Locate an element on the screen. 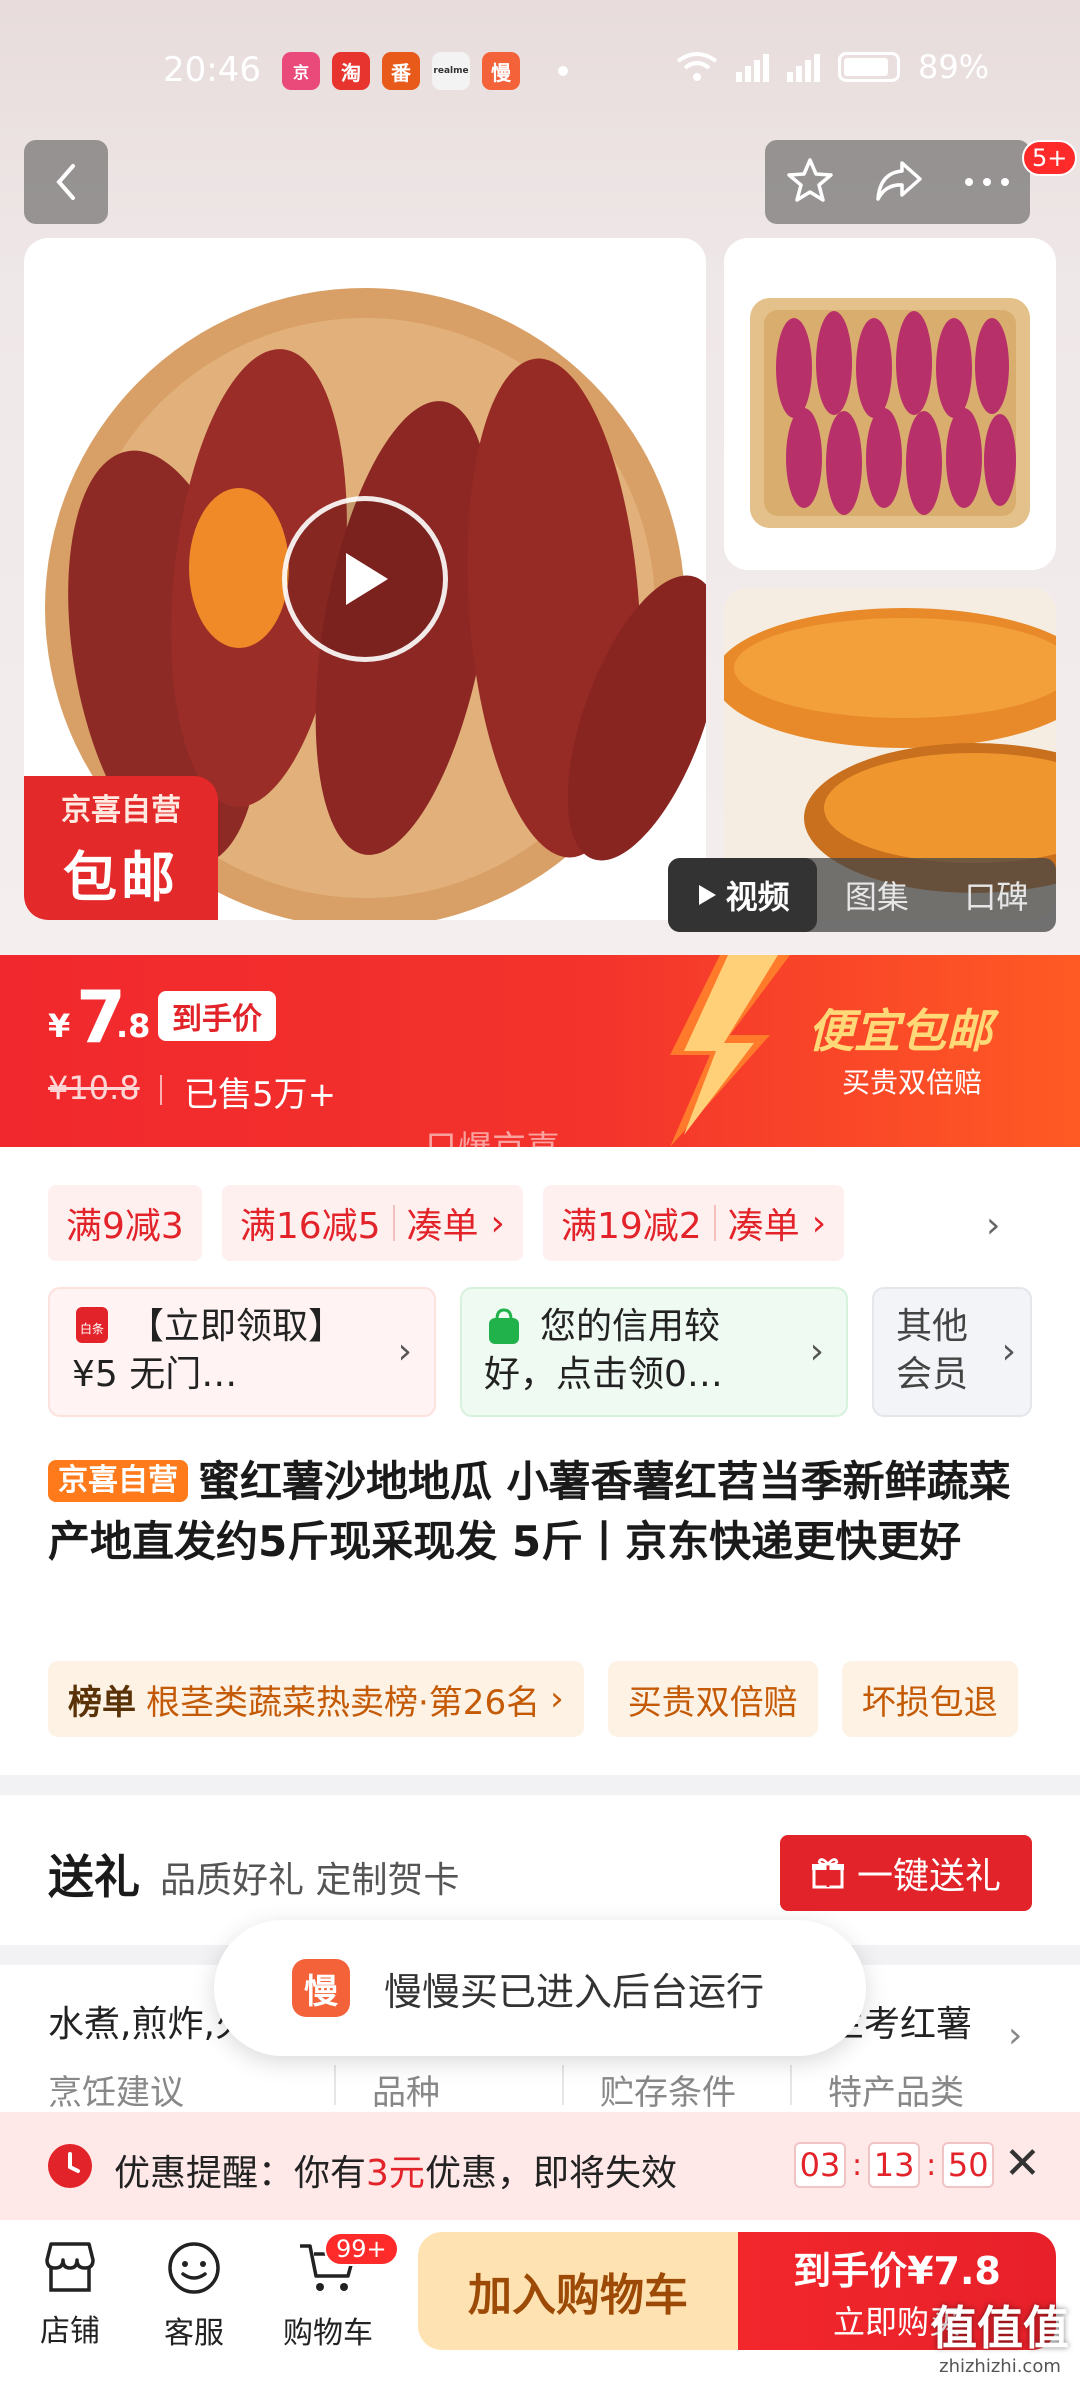 The height and width of the screenshot is (2400, 1080). benefit-other-text: 其他会员 is located at coordinates (932, 1350).